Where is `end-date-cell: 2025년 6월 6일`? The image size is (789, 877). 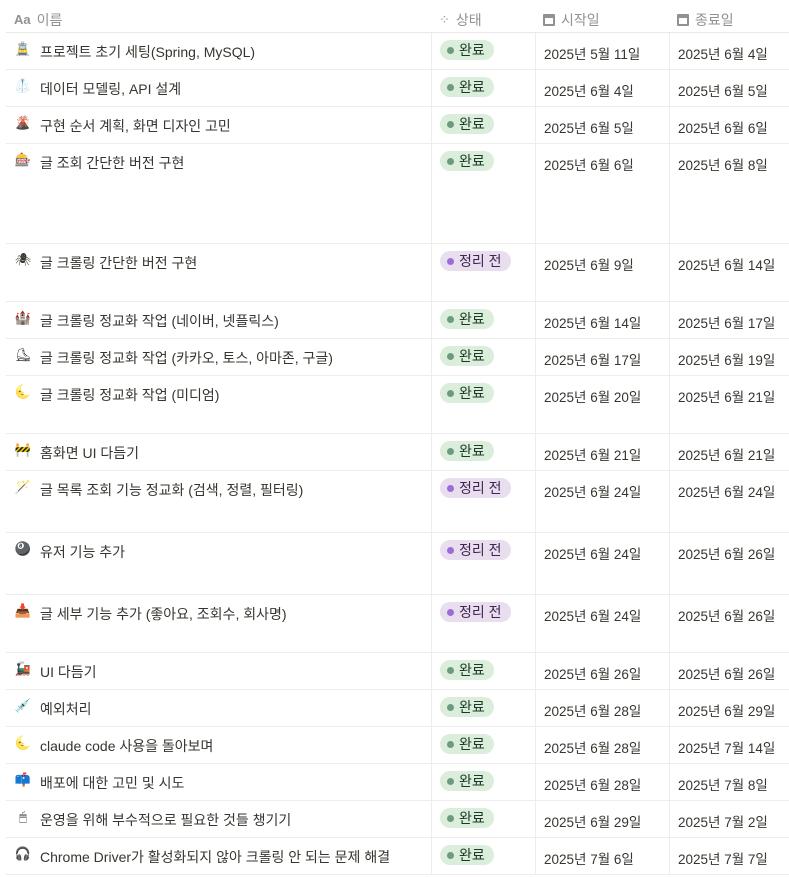
end-date-cell: 2025년 6월 6일 is located at coordinates (729, 125).